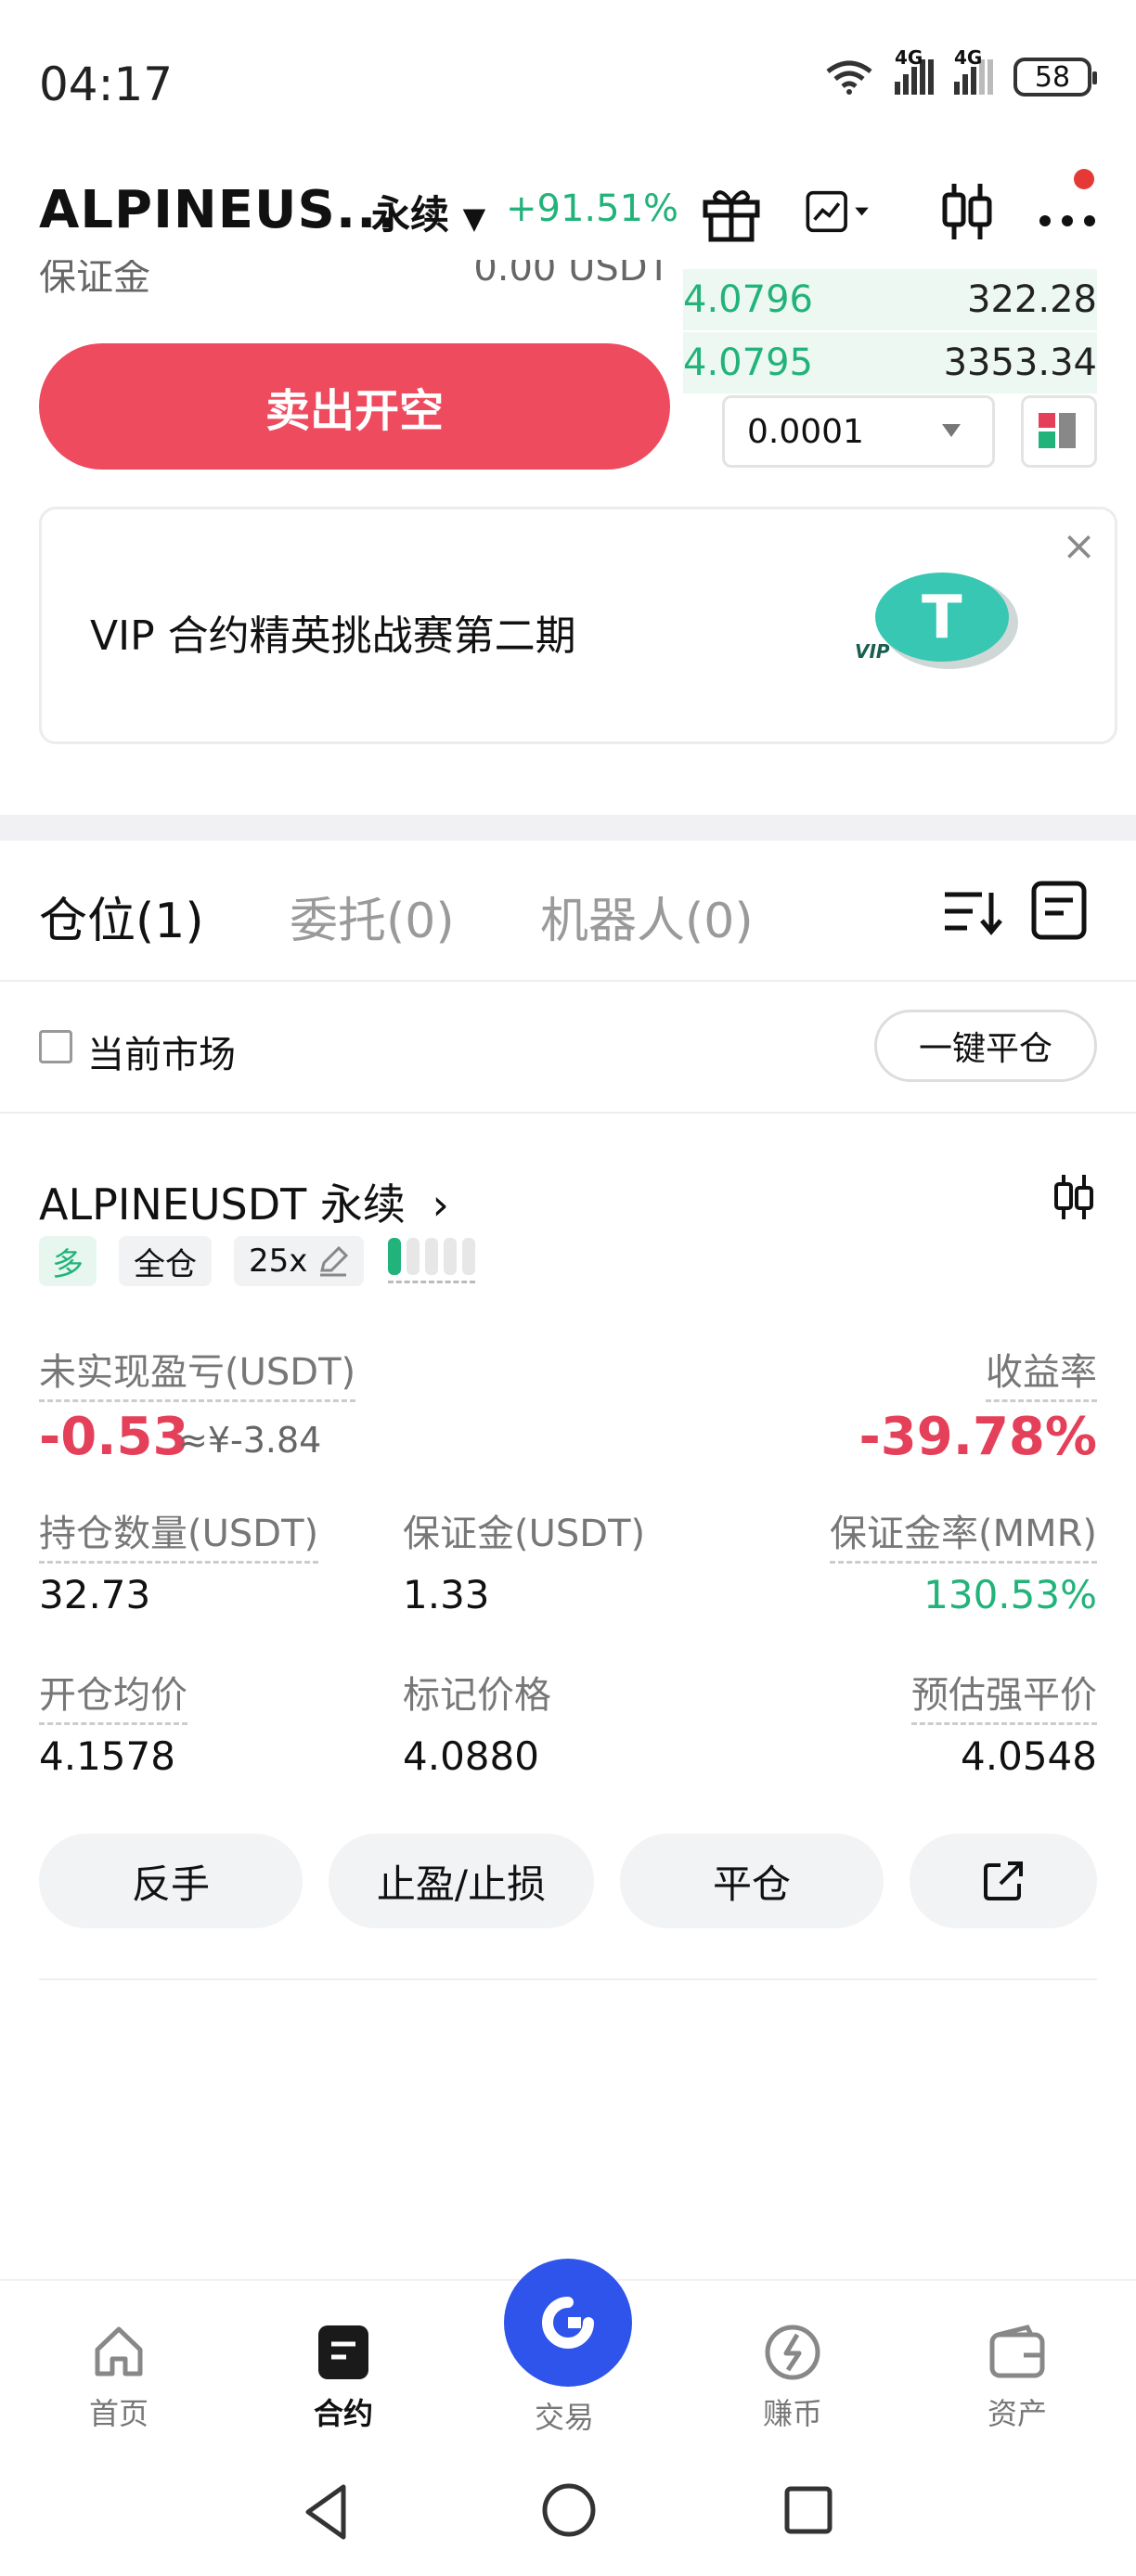  Describe the element at coordinates (68, 1261) in the screenshot. I see `side-badge: 多` at that location.